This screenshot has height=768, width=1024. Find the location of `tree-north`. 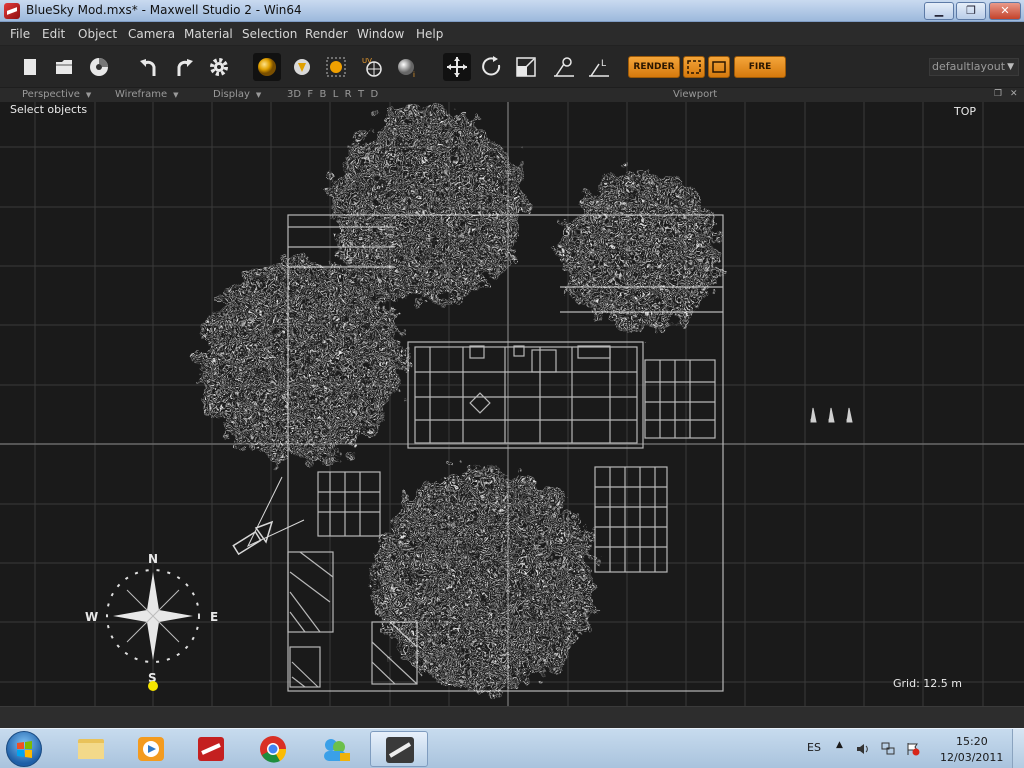

tree-north is located at coordinates (428, 206).